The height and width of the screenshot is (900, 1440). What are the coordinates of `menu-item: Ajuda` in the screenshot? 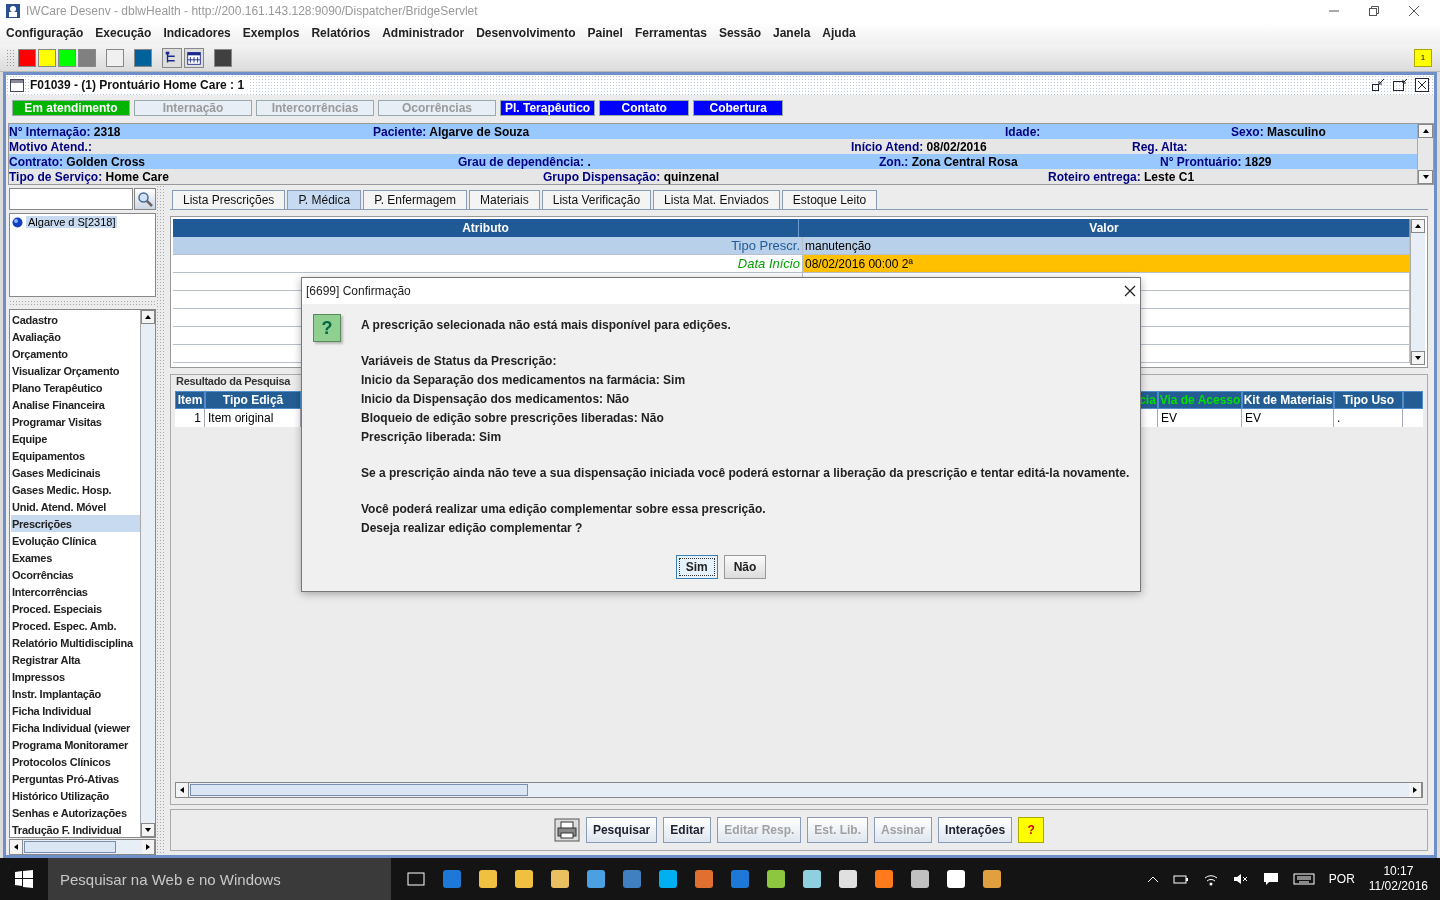 It's located at (839, 33).